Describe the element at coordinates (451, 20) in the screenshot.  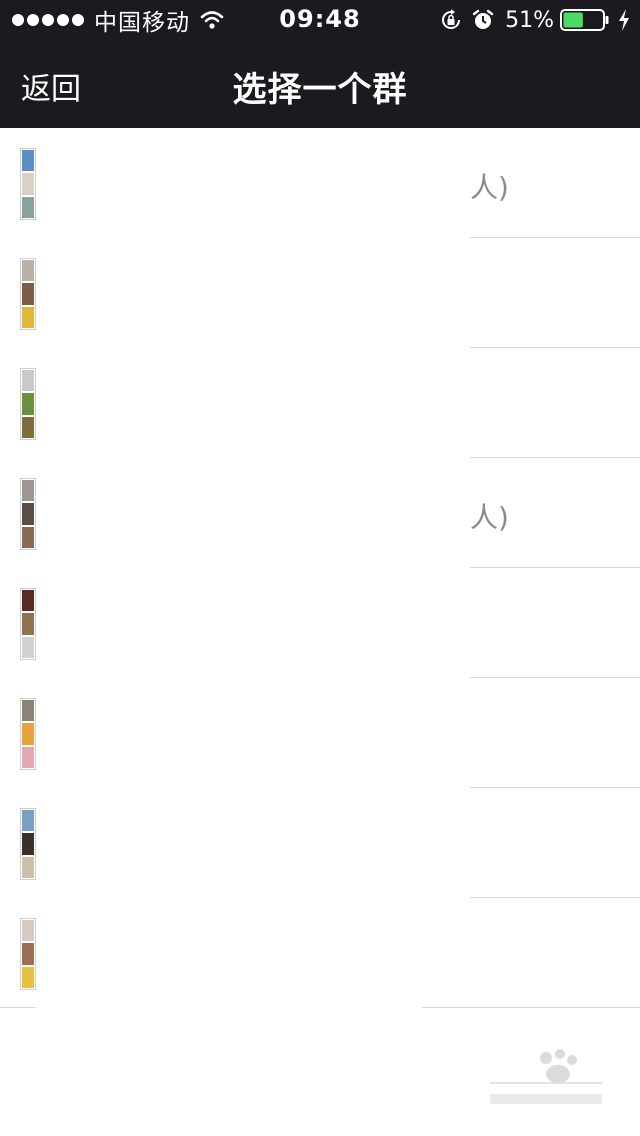
I see `rotation-lock-icon` at that location.